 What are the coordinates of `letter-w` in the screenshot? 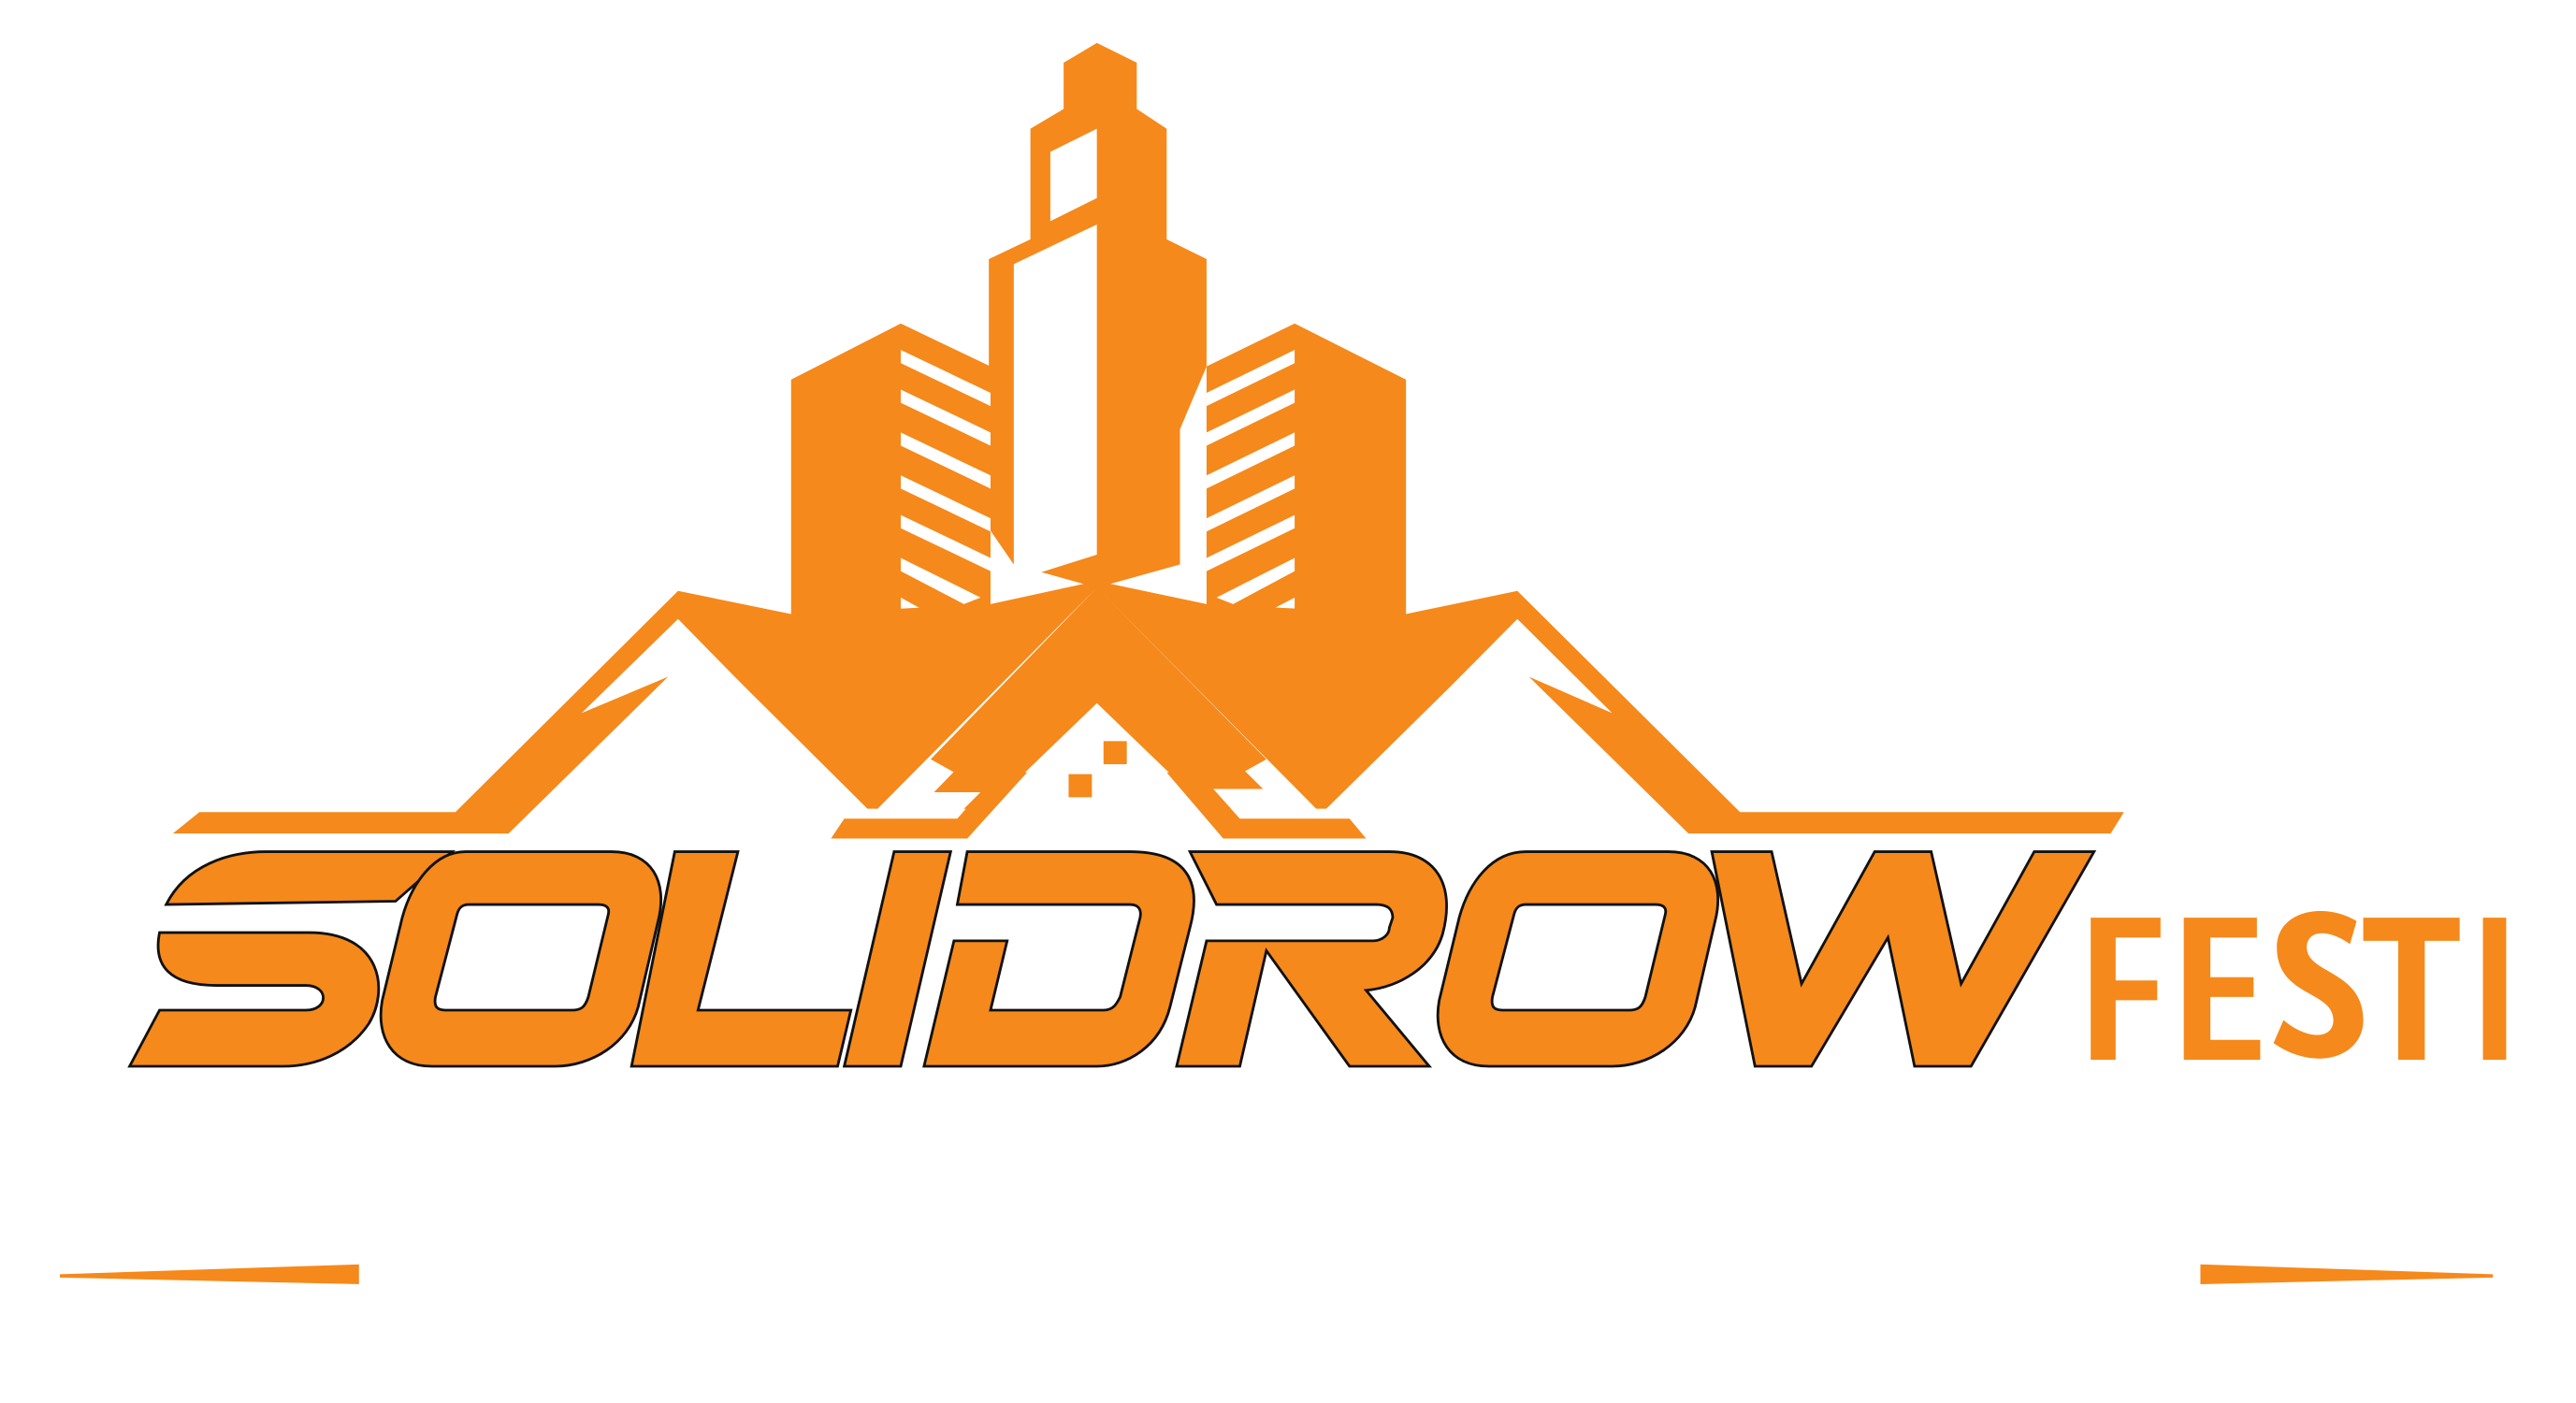 It's located at (1903, 959).